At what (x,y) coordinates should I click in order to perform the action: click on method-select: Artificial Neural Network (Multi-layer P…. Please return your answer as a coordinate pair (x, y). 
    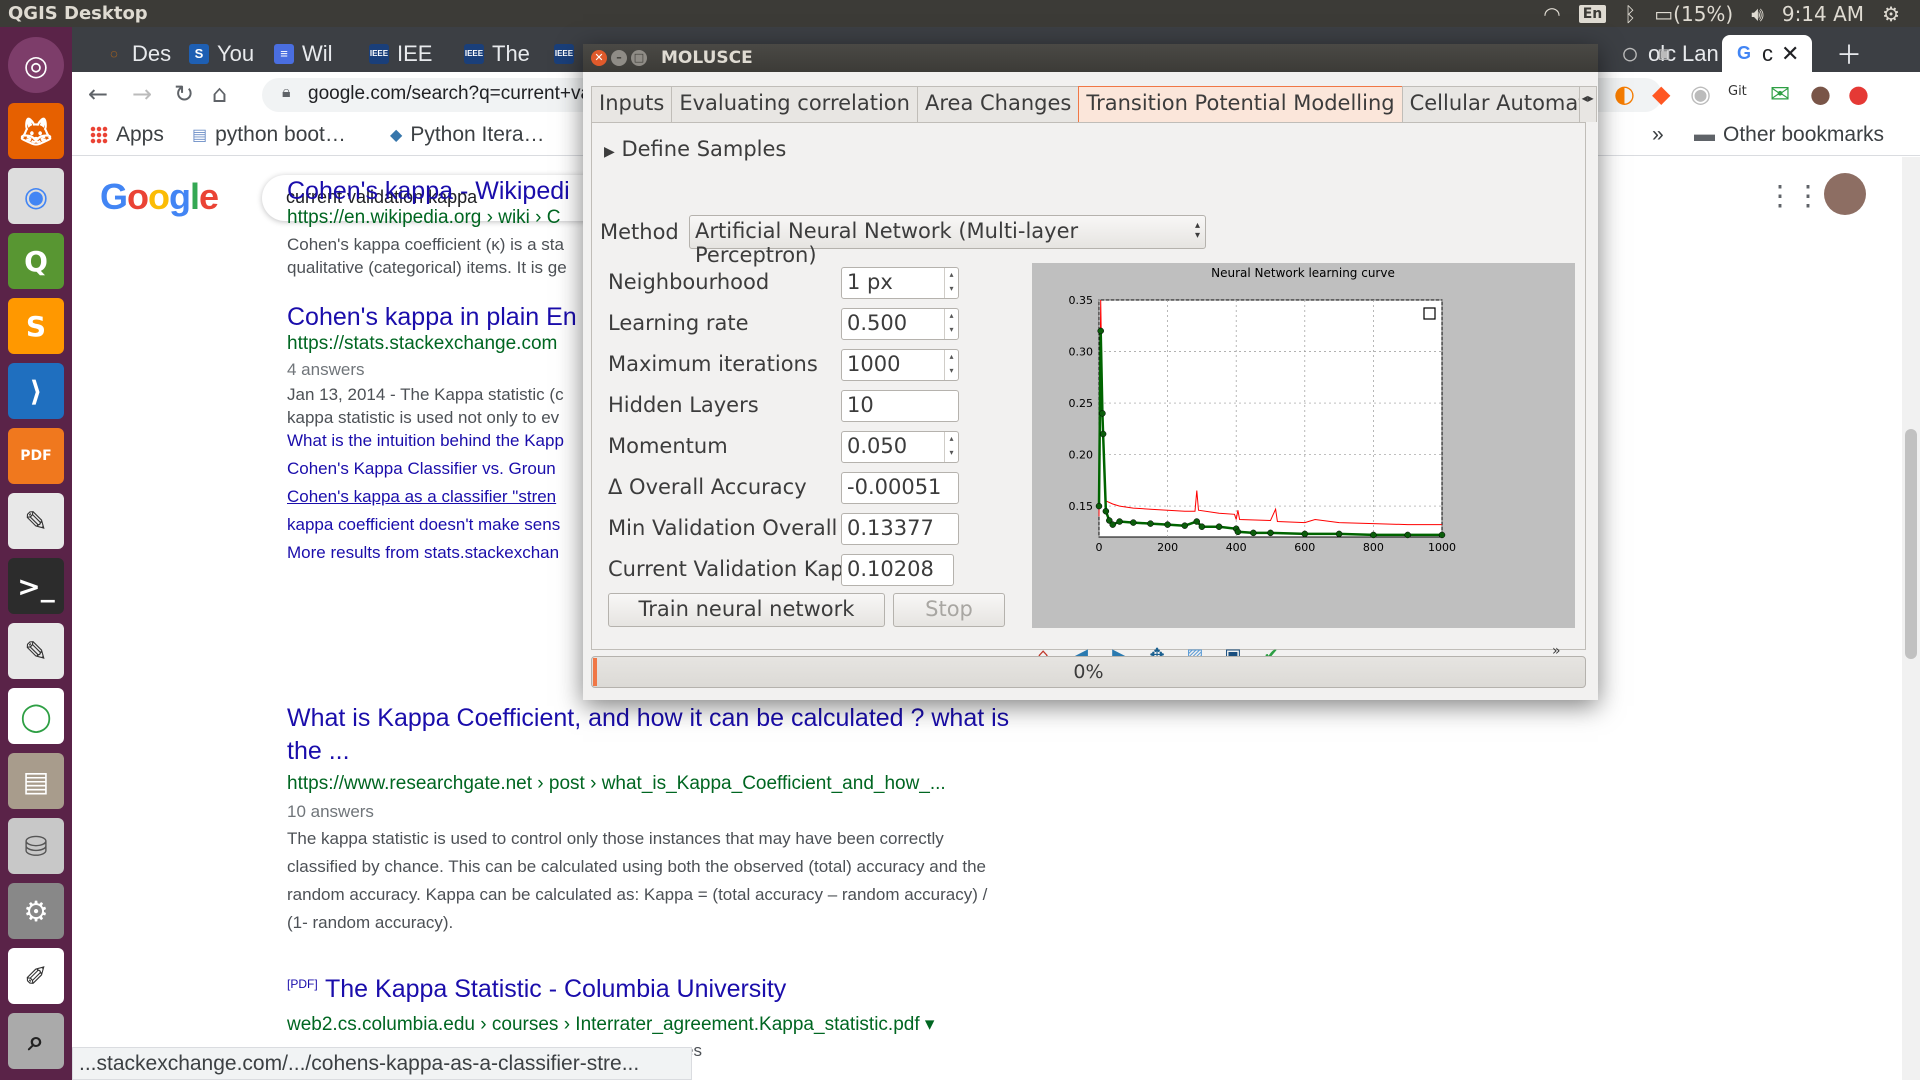
    Looking at the image, I should click on (947, 241).